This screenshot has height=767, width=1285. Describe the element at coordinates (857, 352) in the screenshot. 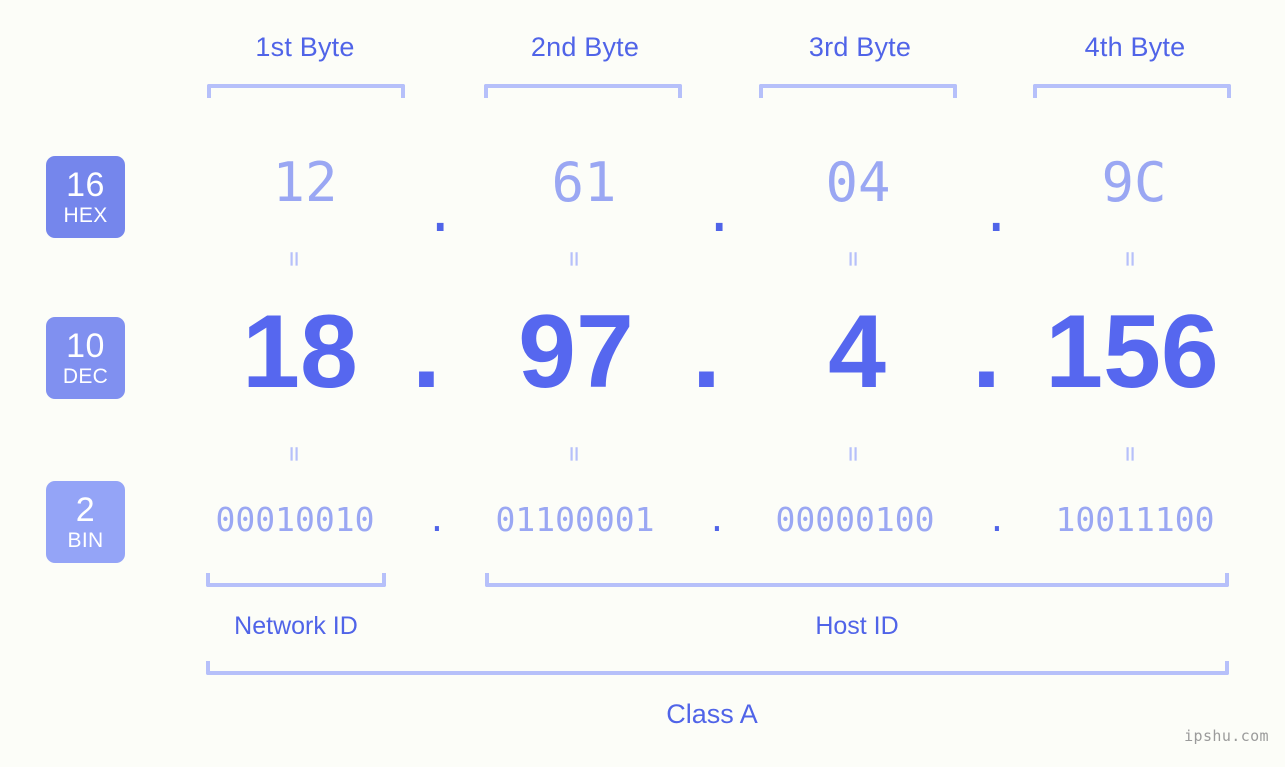

I see `dec-byte-3: 4` at that location.